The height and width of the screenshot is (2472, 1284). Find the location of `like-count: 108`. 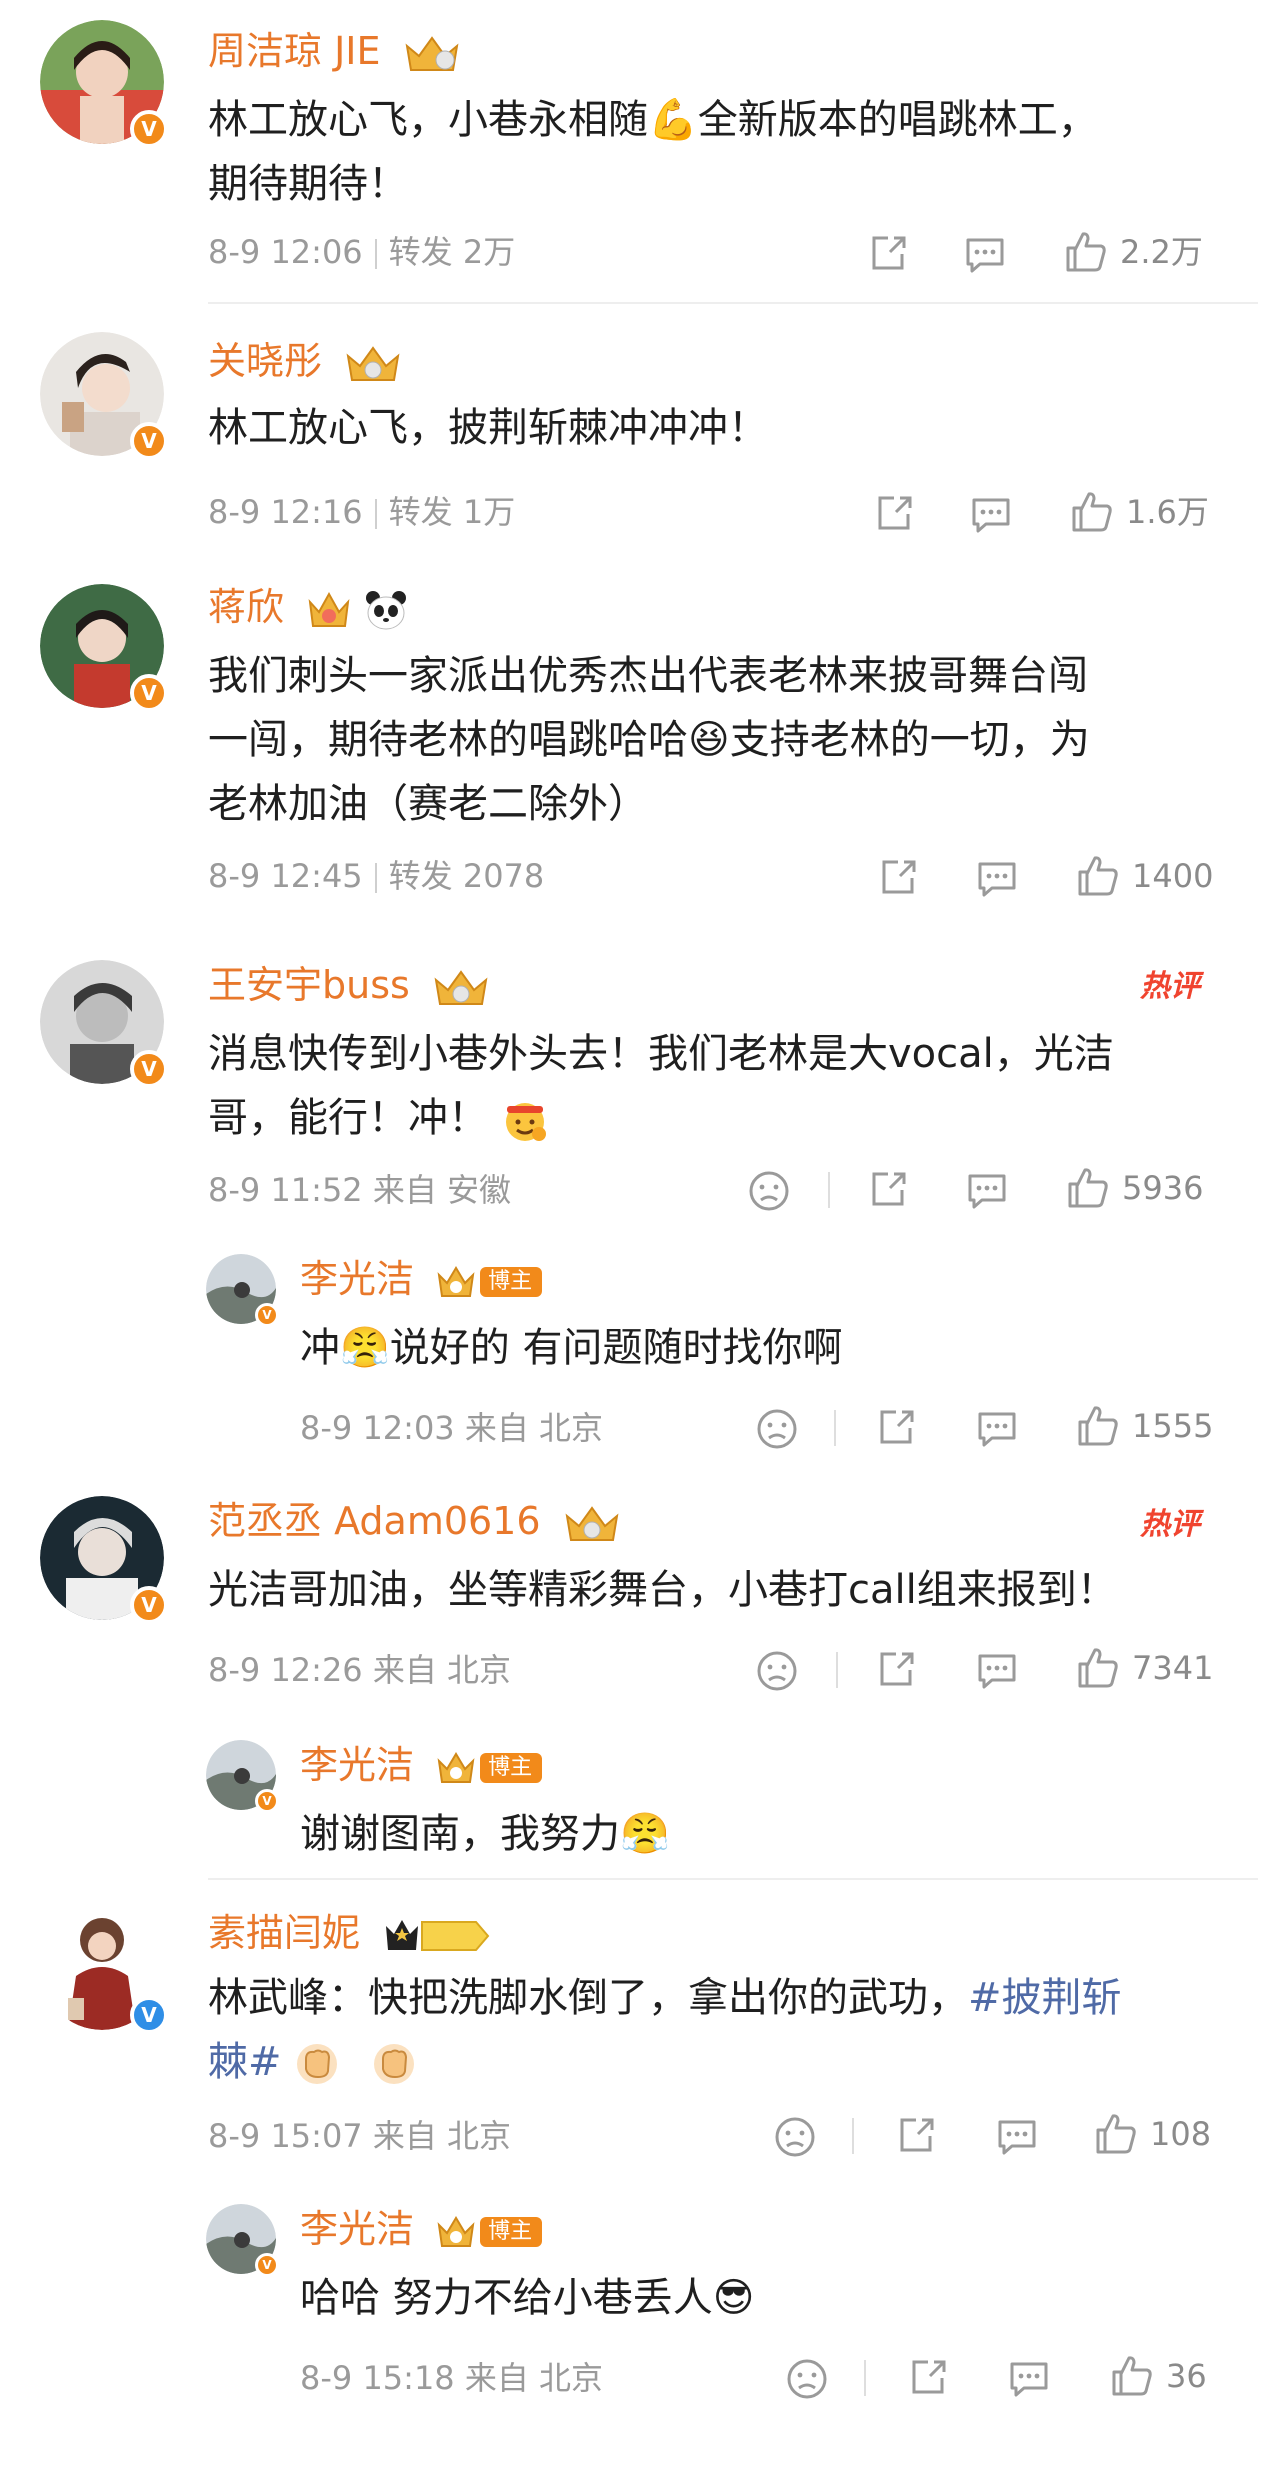

like-count: 108 is located at coordinates (1181, 2134).